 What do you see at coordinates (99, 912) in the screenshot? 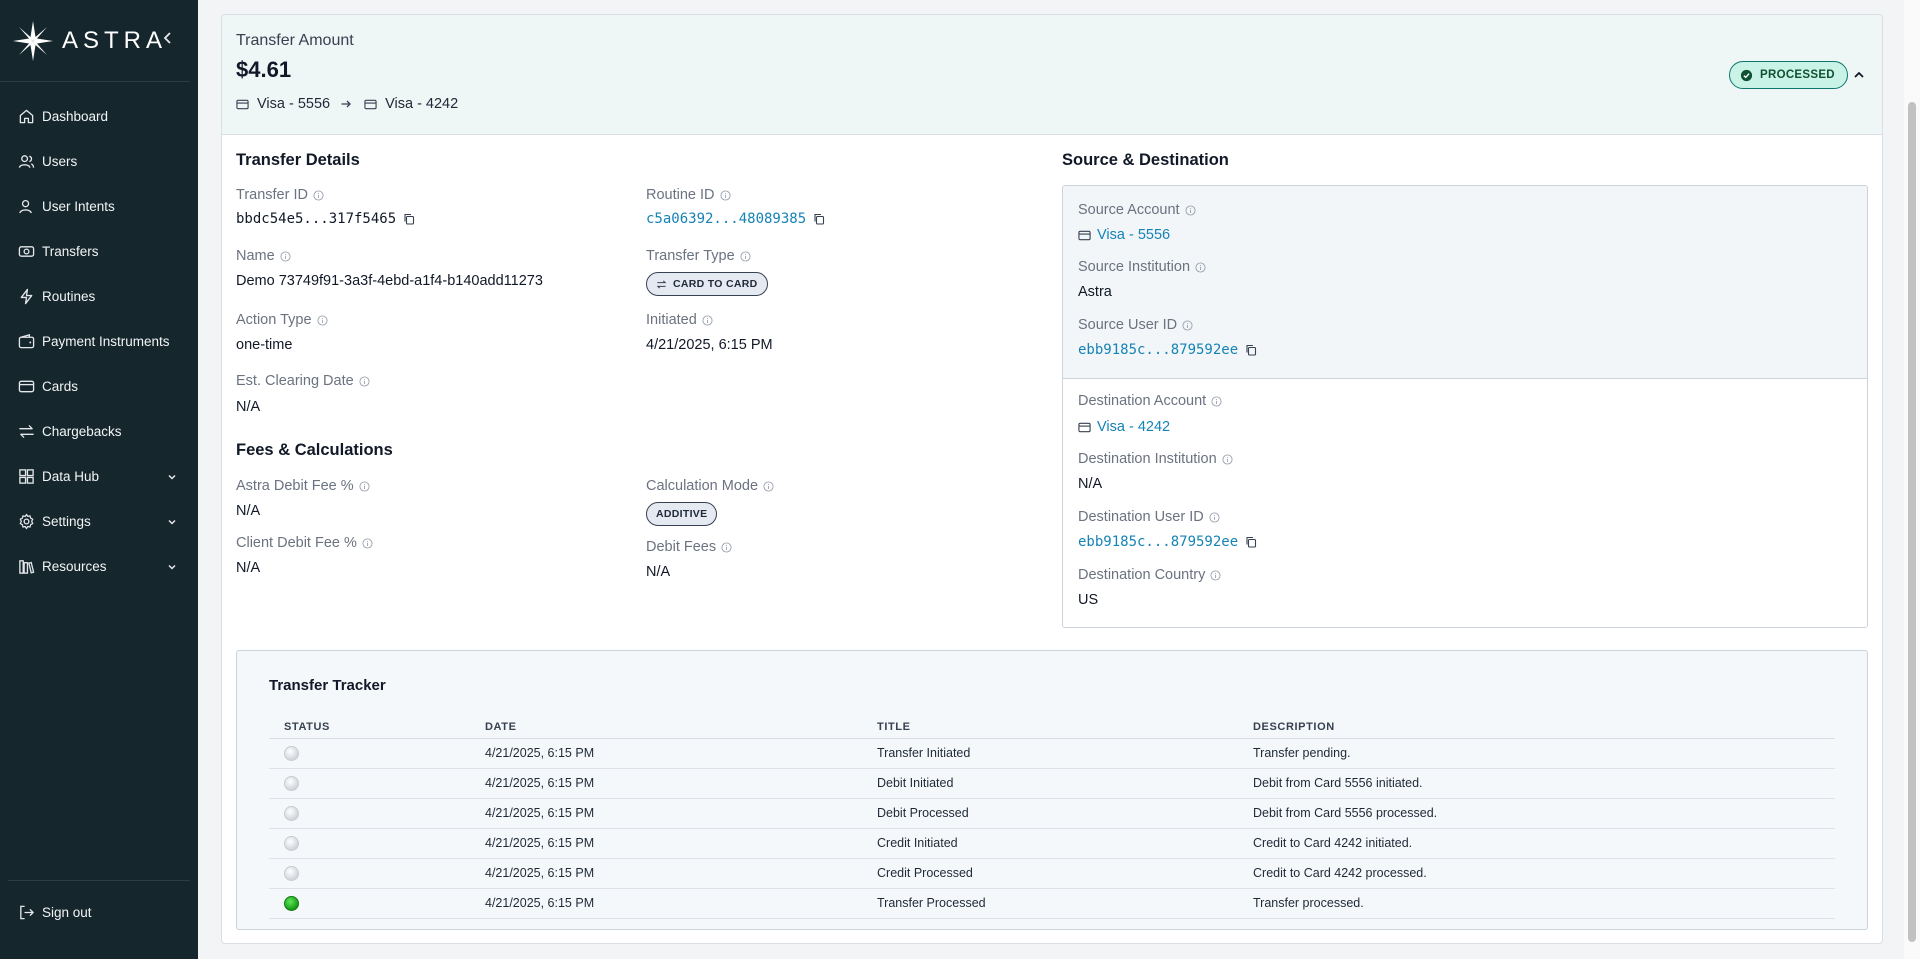
I see `sign-out-button: Sign out` at bounding box center [99, 912].